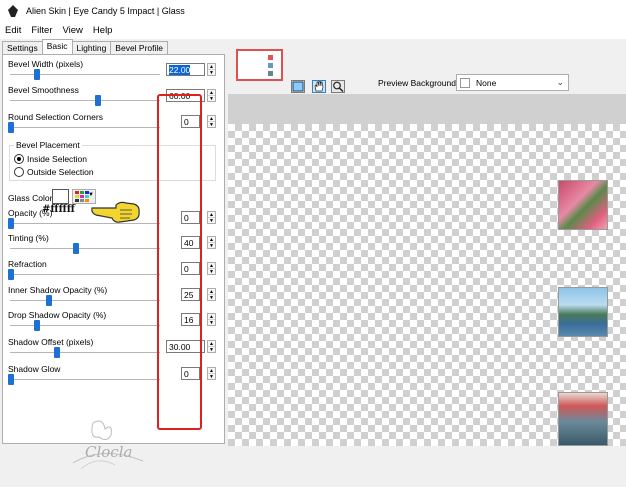  I want to click on inner-shadow-slider-track, so click(85, 300).